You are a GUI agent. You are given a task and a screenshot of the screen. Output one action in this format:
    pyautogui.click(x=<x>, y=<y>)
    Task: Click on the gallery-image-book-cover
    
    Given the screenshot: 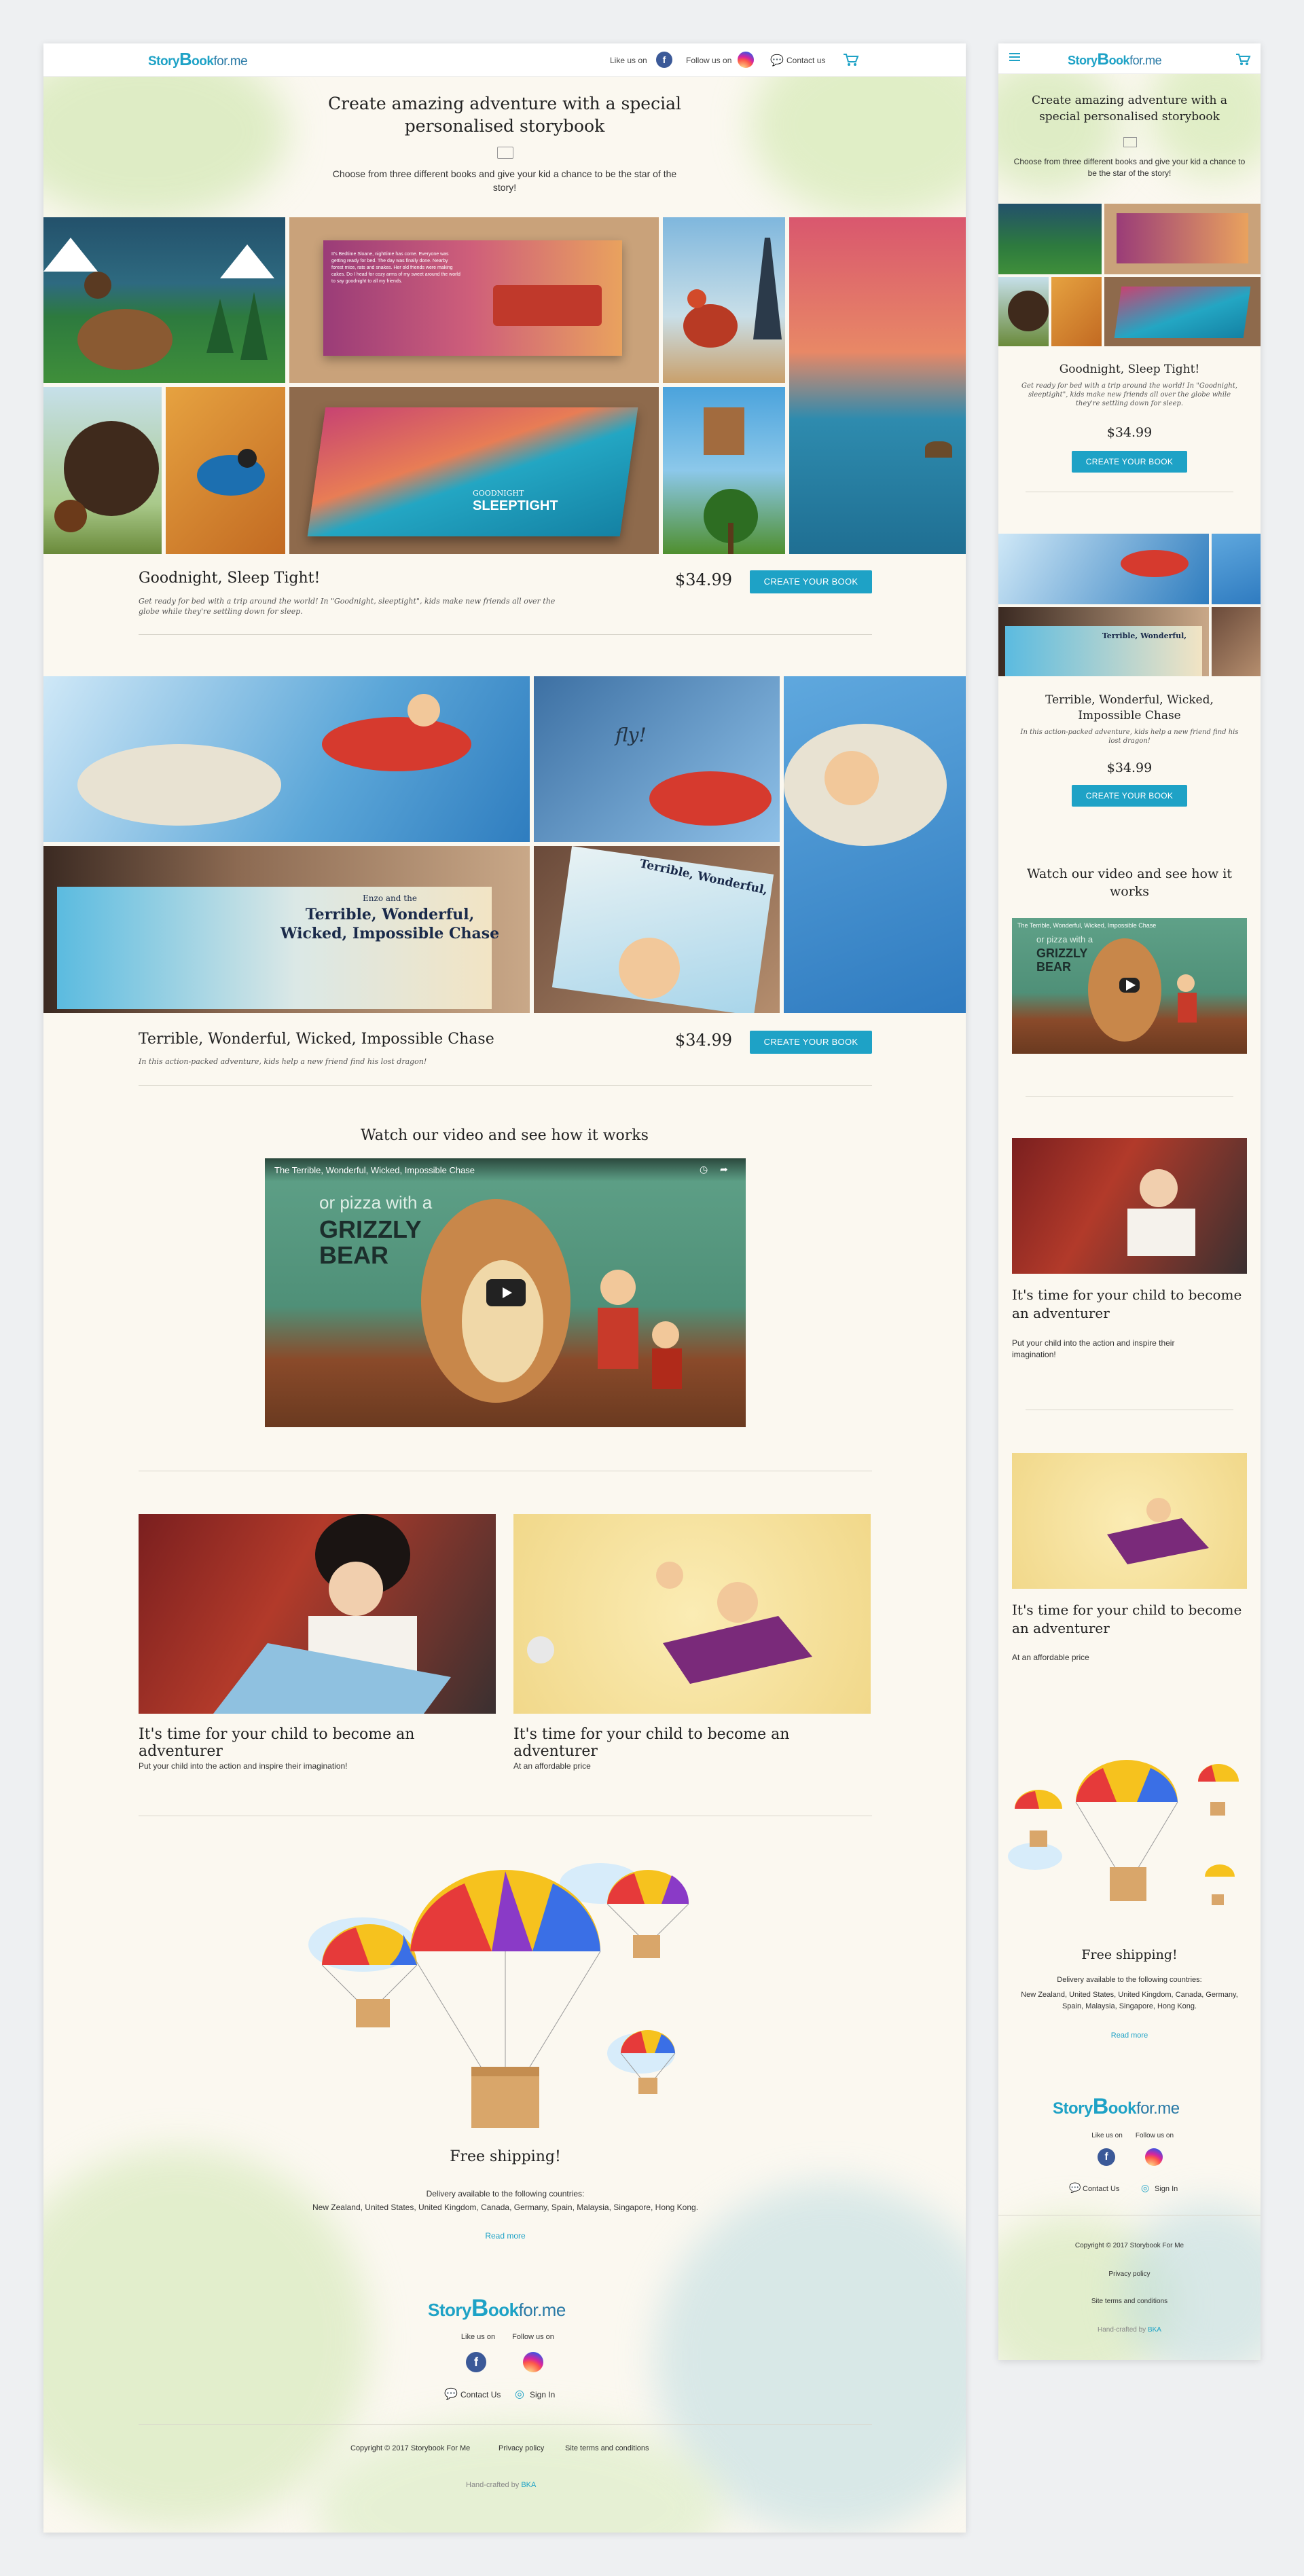 What is the action you would take?
    pyautogui.click(x=1182, y=311)
    